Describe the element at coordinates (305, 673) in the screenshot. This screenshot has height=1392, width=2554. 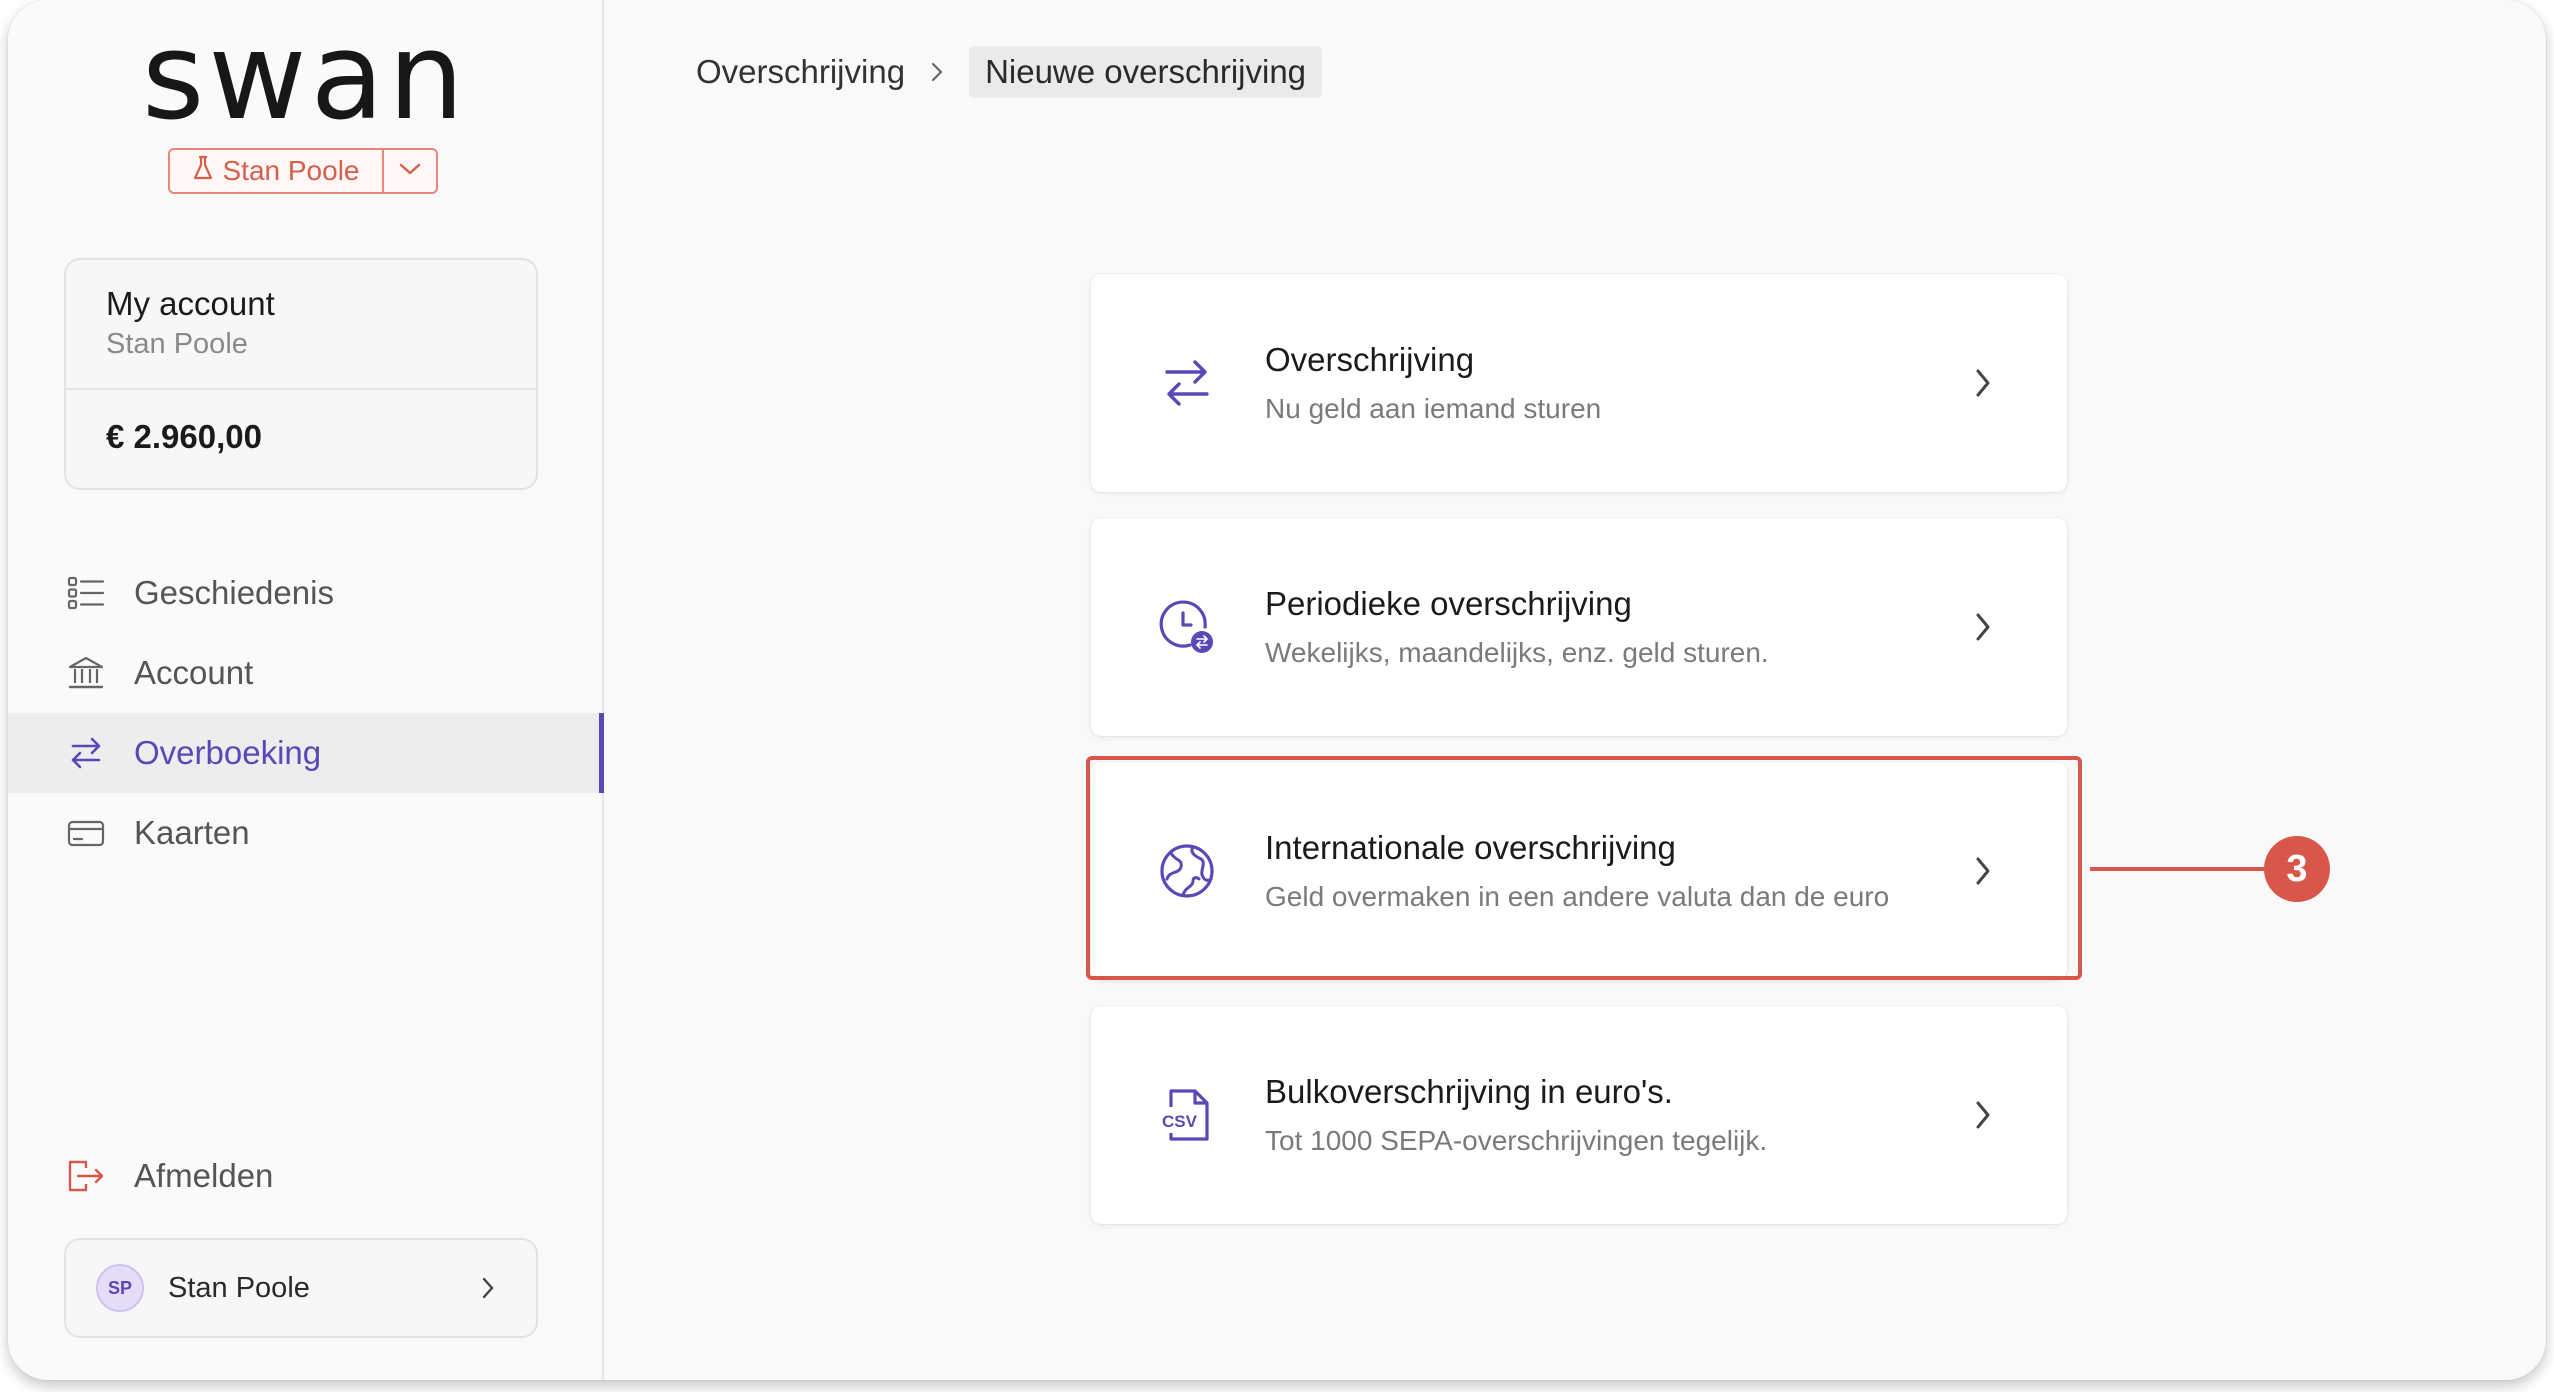
I see `sidebar-item-account: Account` at that location.